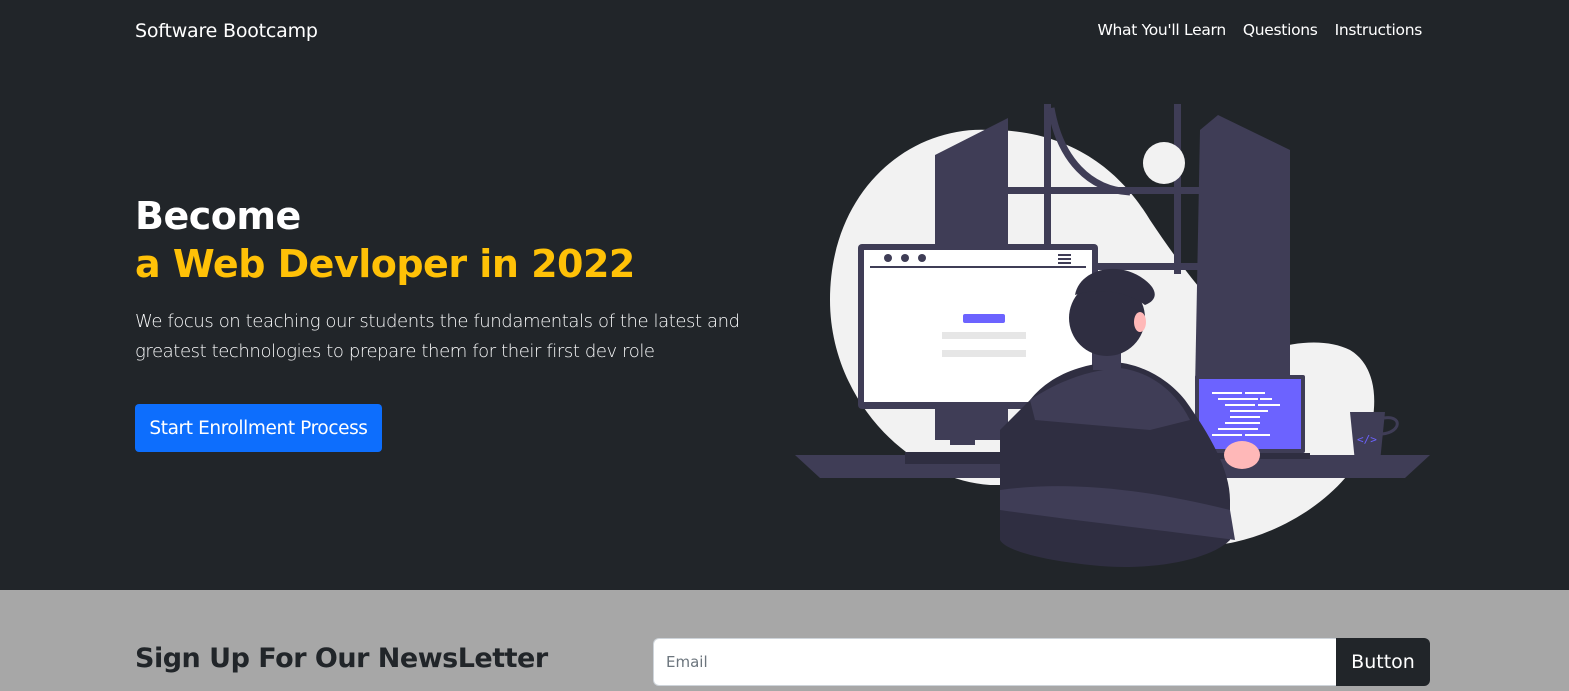  Describe the element at coordinates (1242, 252) in the screenshot. I see `building-right` at that location.